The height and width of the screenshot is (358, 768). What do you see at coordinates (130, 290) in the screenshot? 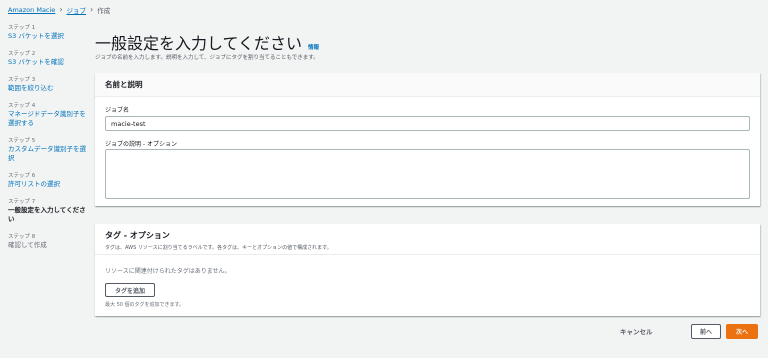
I see `add-tag-button: タグを追加` at bounding box center [130, 290].